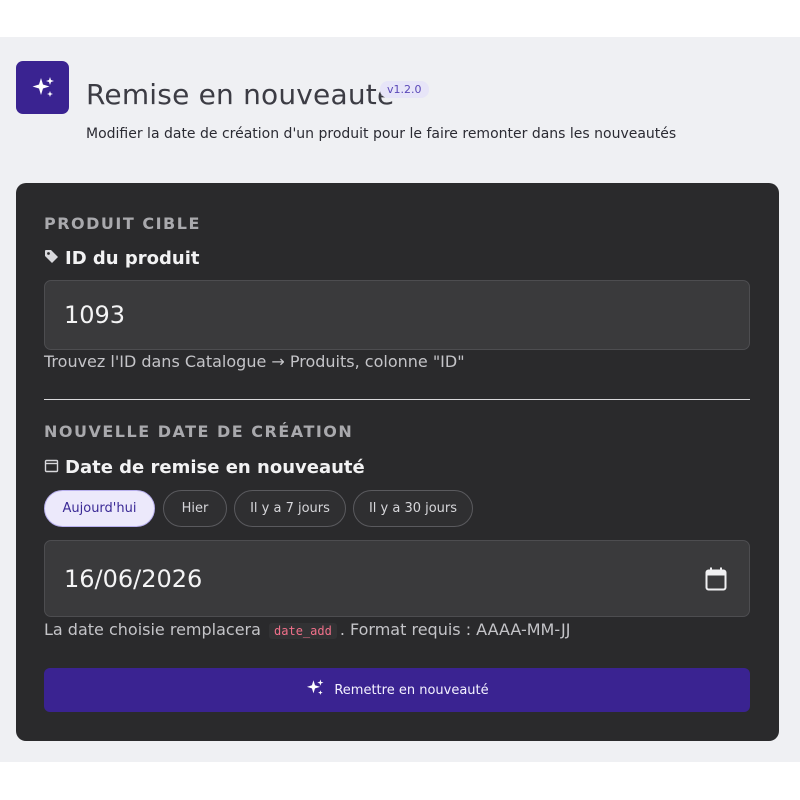 Image resolution: width=800 pixels, height=800 pixels. I want to click on product-id-input: 1093, so click(397, 315).